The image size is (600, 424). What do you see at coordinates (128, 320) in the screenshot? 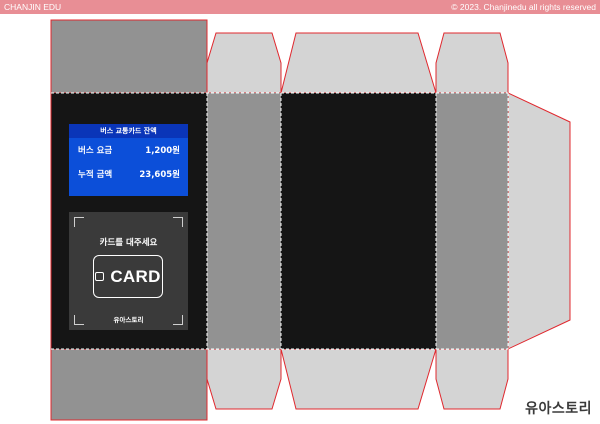
I see `reader-logo: 유아스토리` at bounding box center [128, 320].